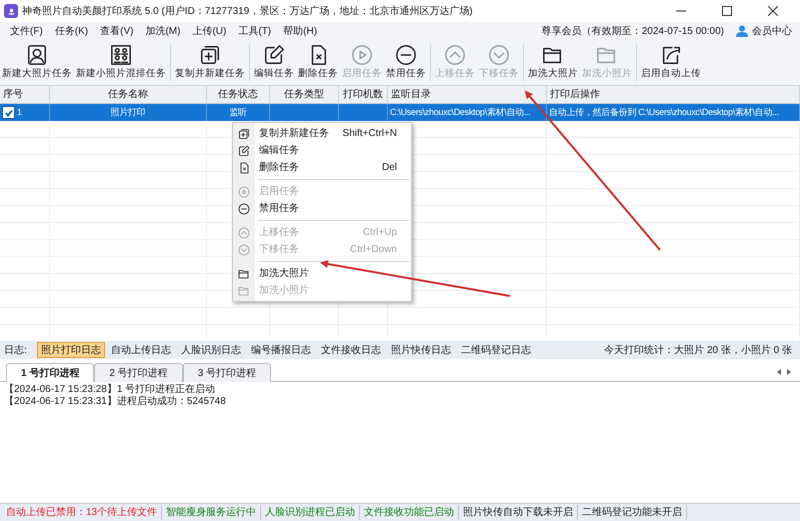 Image resolution: width=800 pixels, height=521 pixels. I want to click on status-text: 照片快传自动下载未开启, so click(518, 512).